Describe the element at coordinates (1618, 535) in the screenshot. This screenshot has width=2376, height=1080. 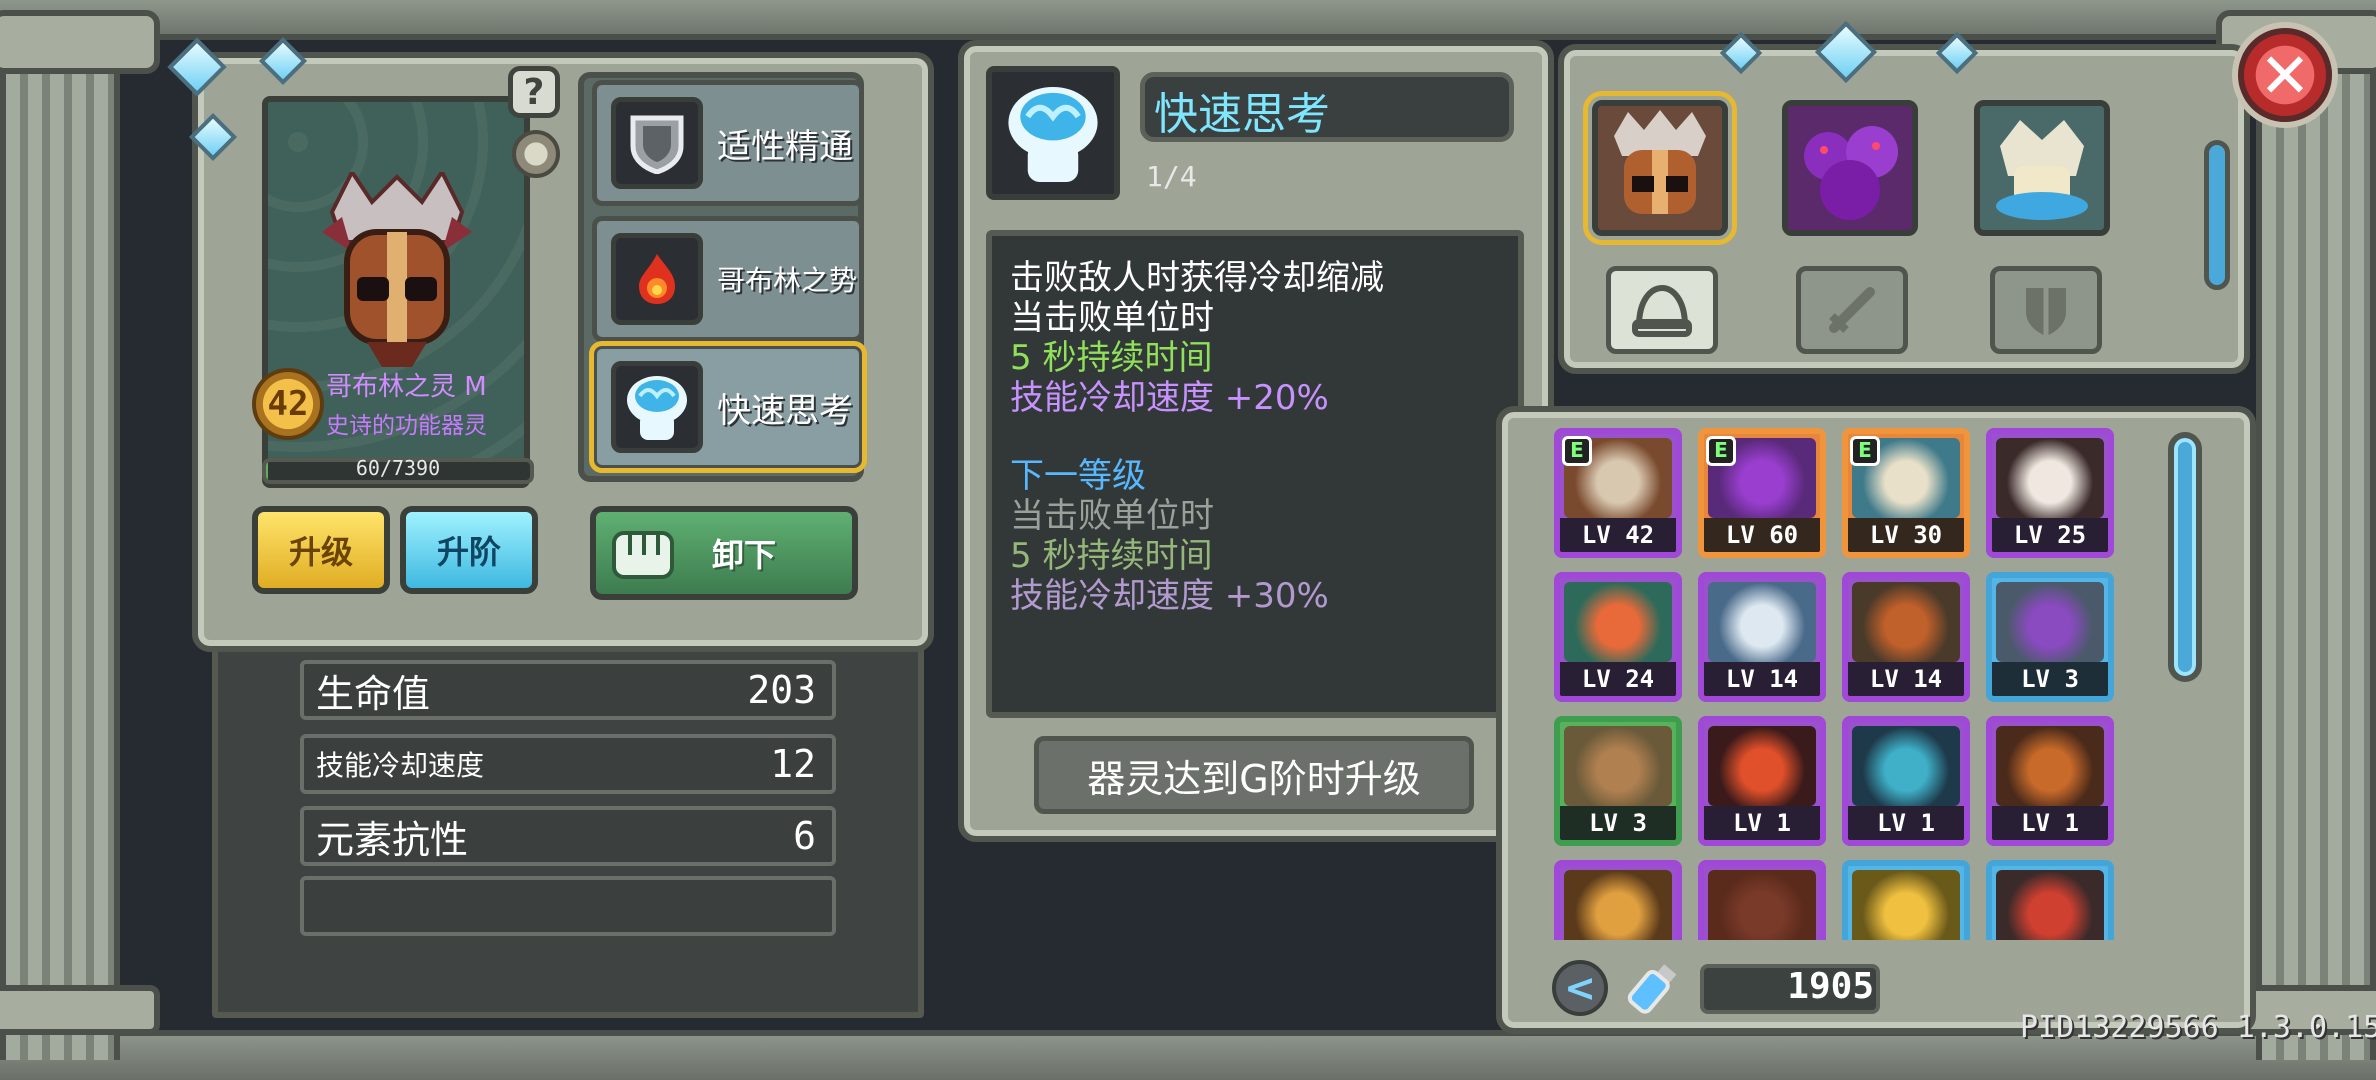
I see `card-level: LV 42` at that location.